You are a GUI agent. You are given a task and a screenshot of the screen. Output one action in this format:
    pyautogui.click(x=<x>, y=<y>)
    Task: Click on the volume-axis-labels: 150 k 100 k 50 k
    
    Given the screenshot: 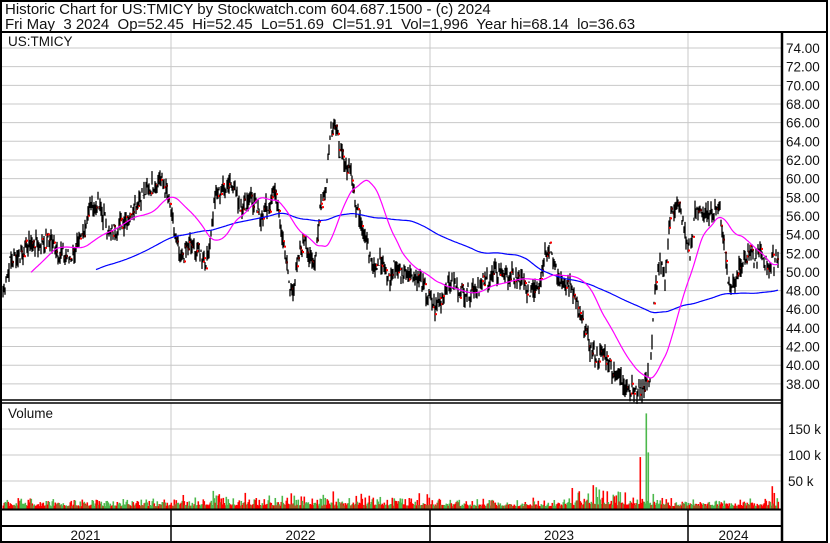 What is the action you would take?
    pyautogui.click(x=804, y=455)
    